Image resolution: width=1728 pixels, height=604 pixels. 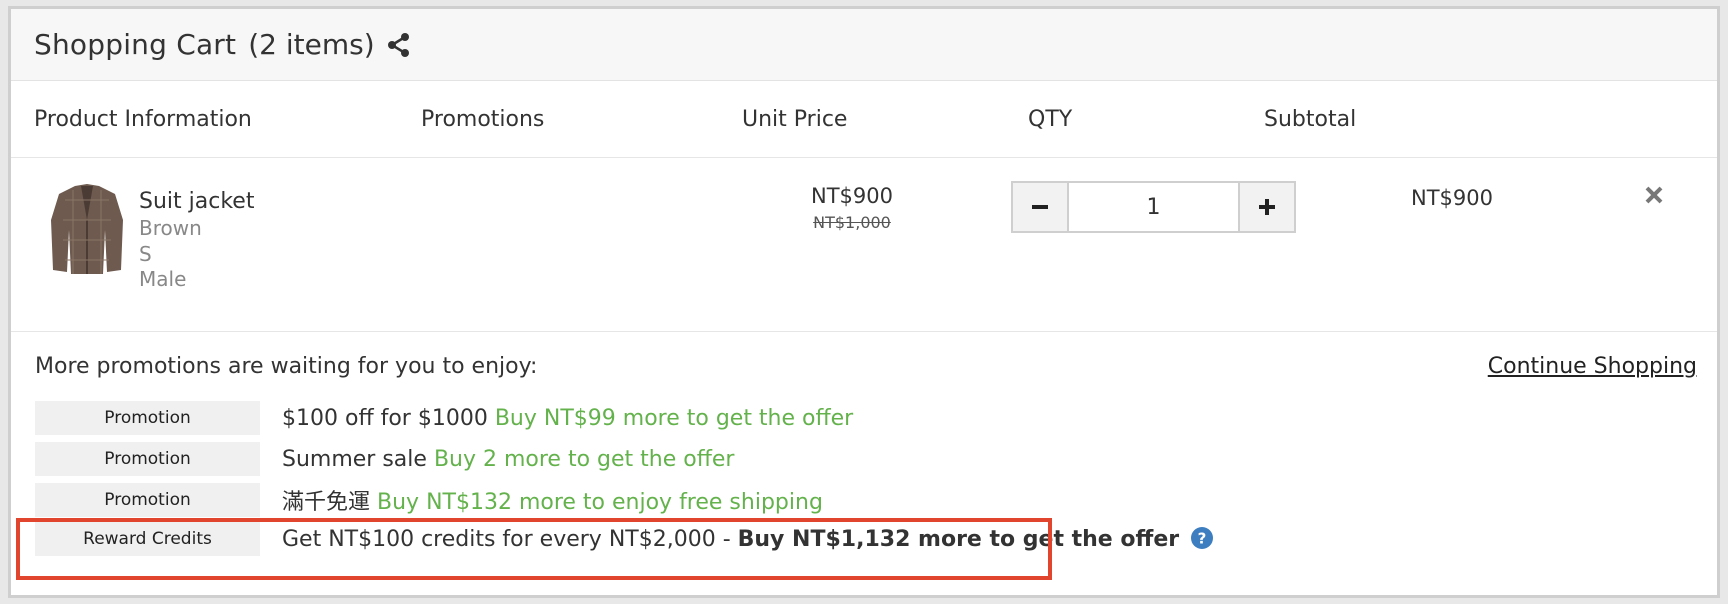 I want to click on product-thumbnail, so click(x=87, y=229).